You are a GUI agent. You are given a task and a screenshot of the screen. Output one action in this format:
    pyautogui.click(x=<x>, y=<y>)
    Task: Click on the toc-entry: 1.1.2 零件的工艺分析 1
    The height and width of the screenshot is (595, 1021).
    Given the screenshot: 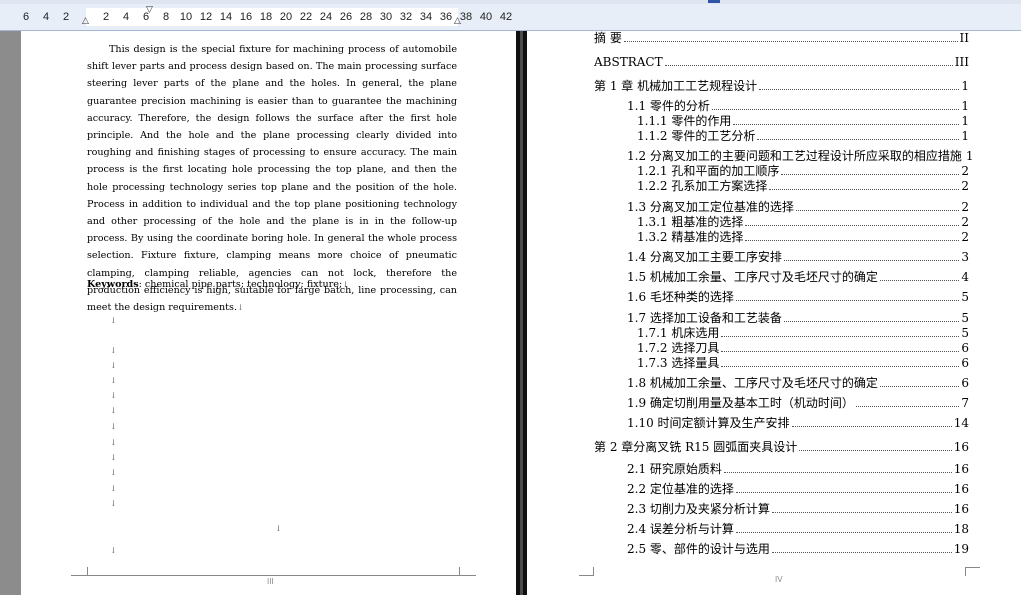 What is the action you would take?
    pyautogui.click(x=803, y=136)
    